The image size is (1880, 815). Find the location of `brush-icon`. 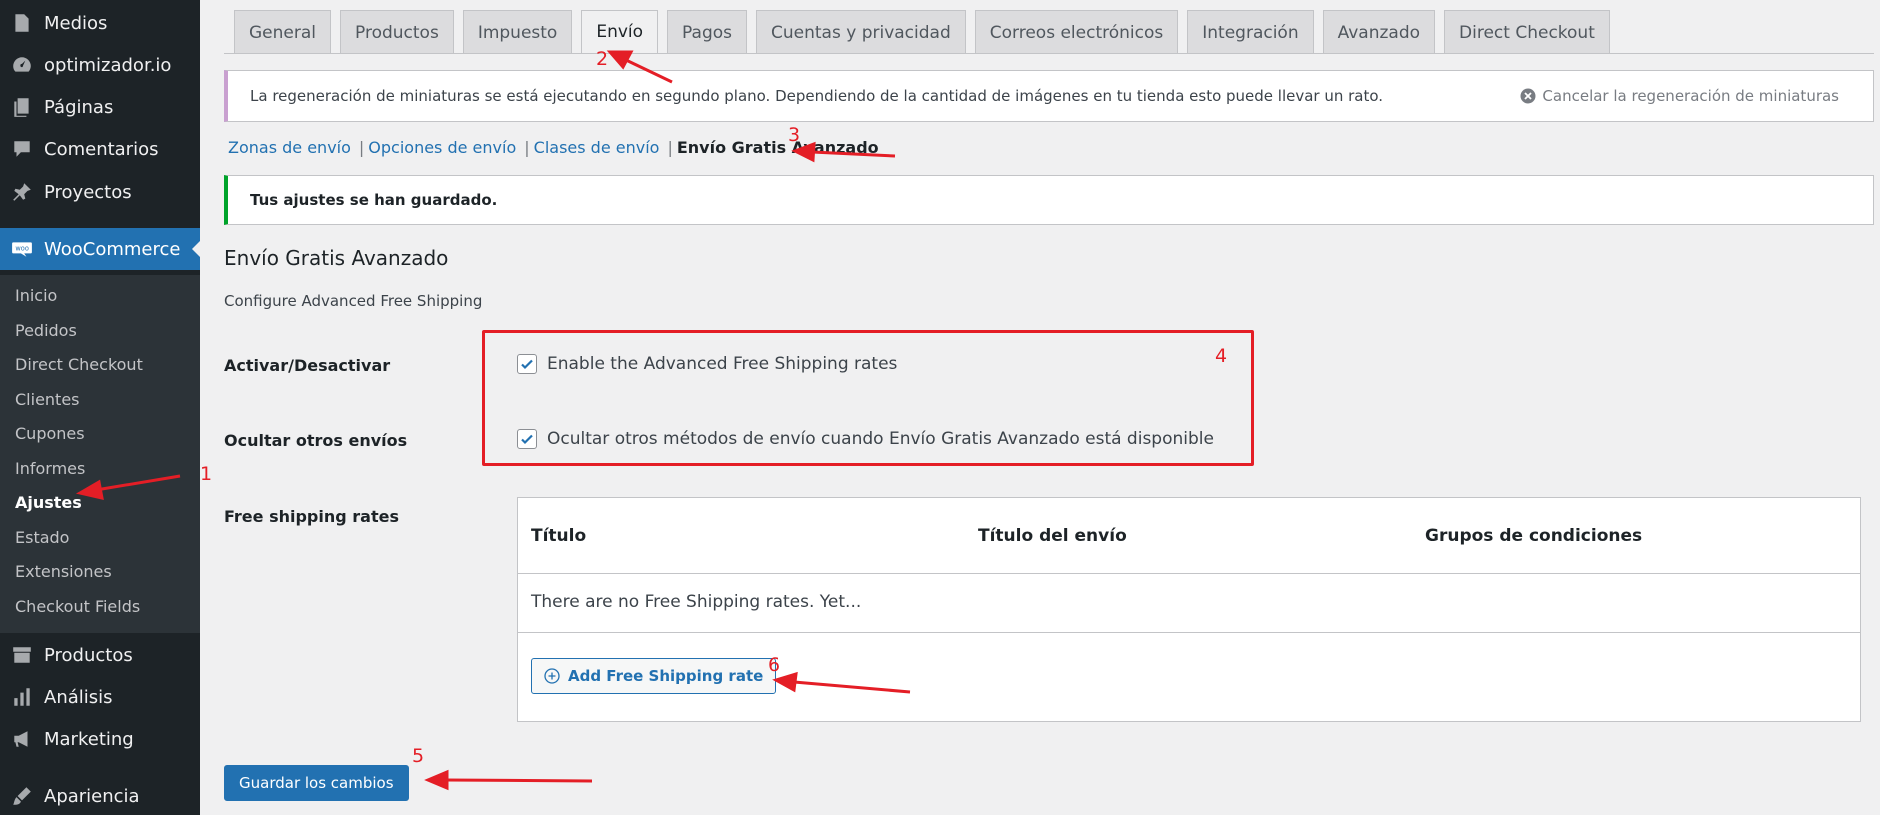

brush-icon is located at coordinates (22, 796).